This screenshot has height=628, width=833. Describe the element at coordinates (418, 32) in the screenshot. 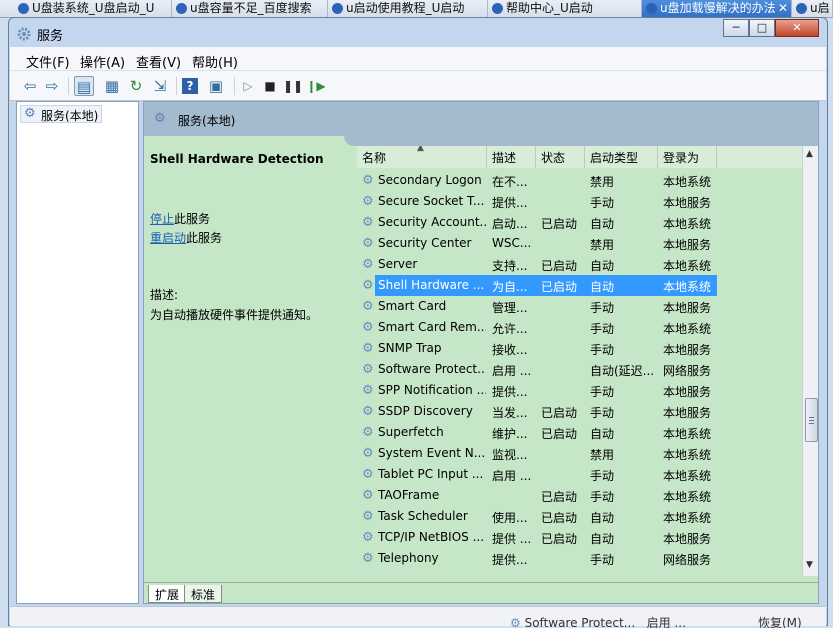

I see `title-bar: 服务 ─ □ ✕` at that location.